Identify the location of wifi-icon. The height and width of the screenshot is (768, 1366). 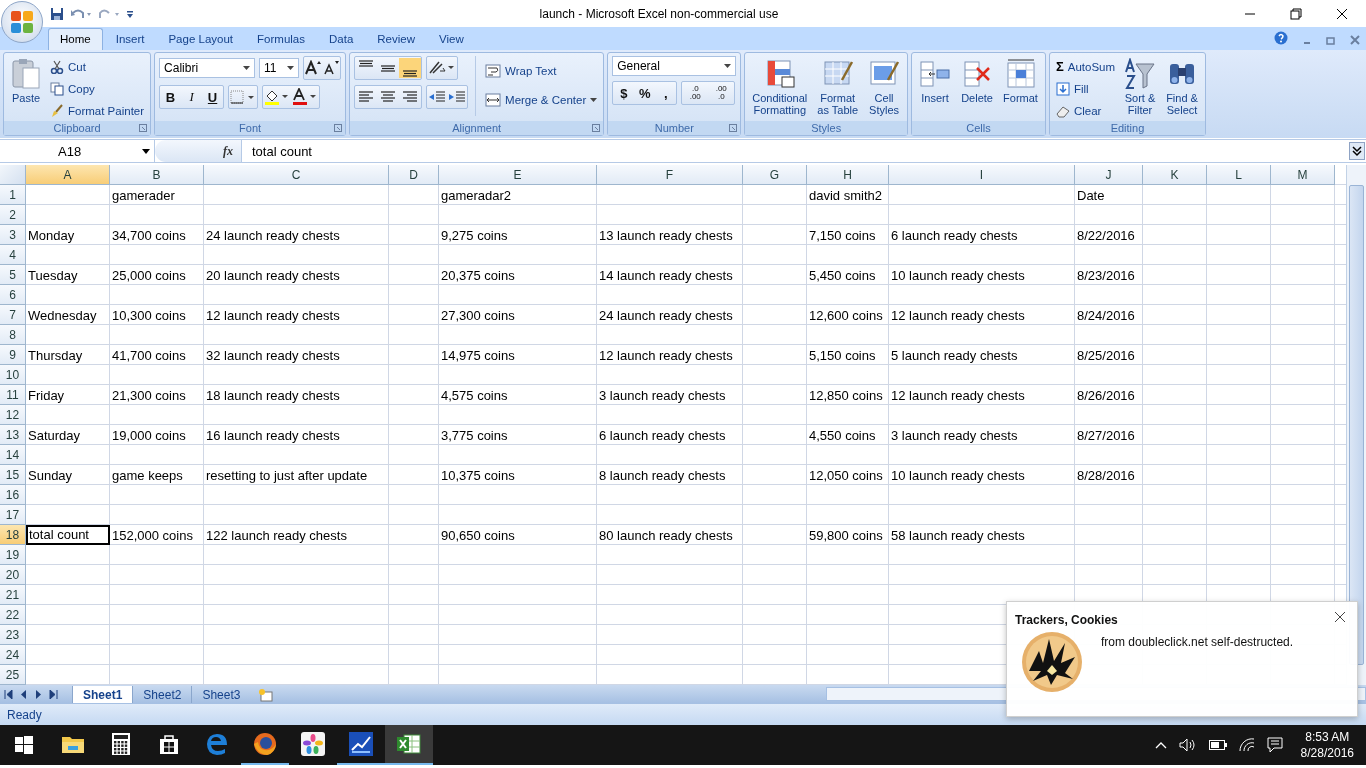
(1246, 745).